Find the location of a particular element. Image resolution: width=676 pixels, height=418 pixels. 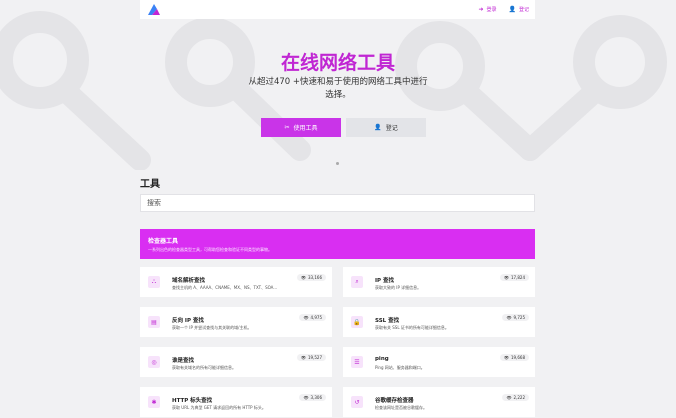

usage-count: 3,306 is located at coordinates (316, 397).